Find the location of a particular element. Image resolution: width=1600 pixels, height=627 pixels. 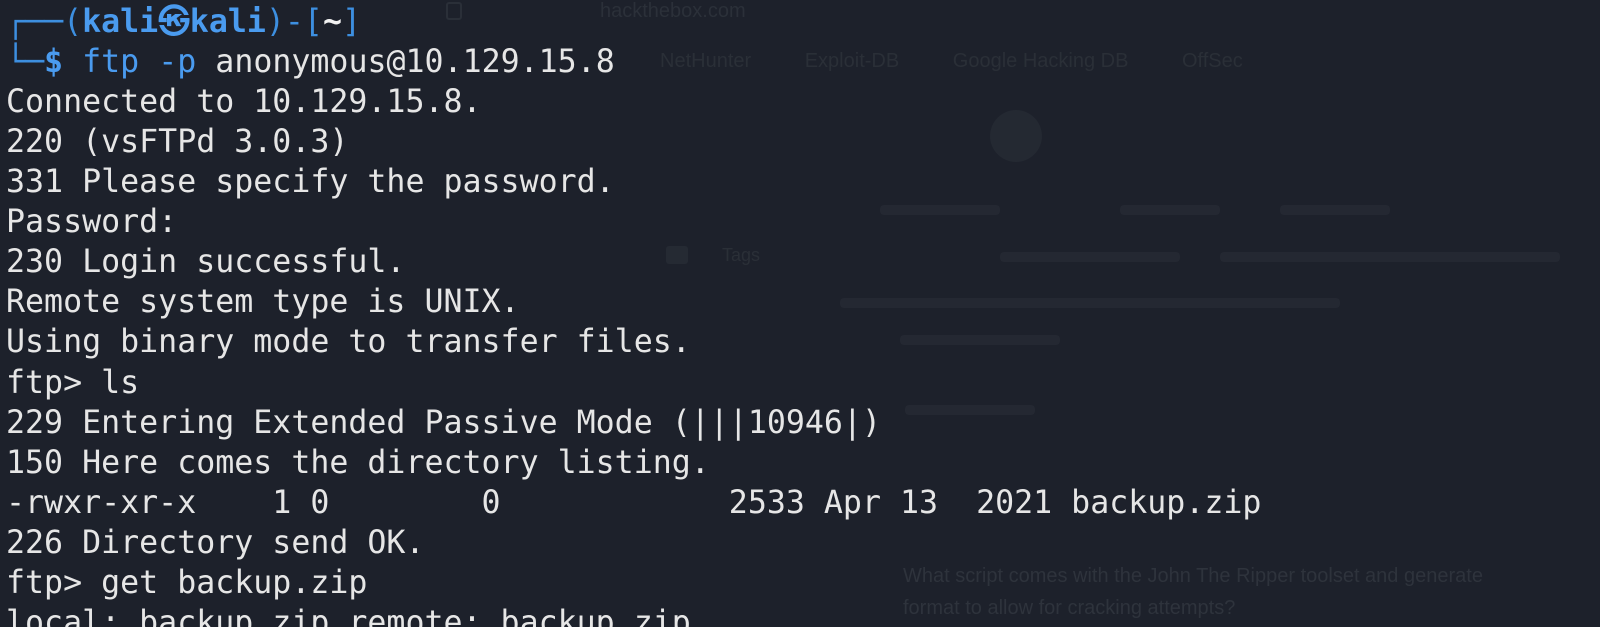

prompt-mid: )-[ is located at coordinates (294, 22).